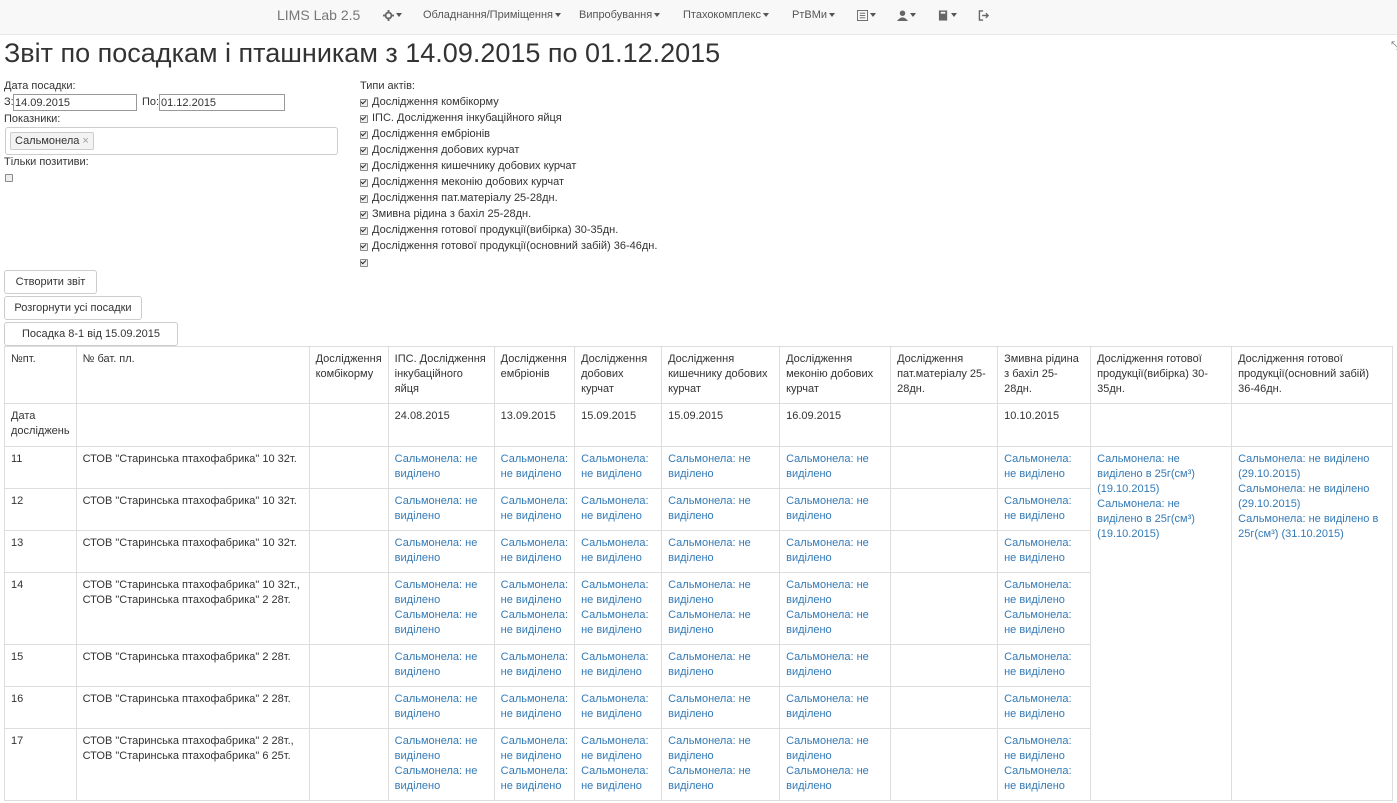 This screenshot has height=803, width=1397. What do you see at coordinates (866, 15) in the screenshot?
I see `list-menu` at bounding box center [866, 15].